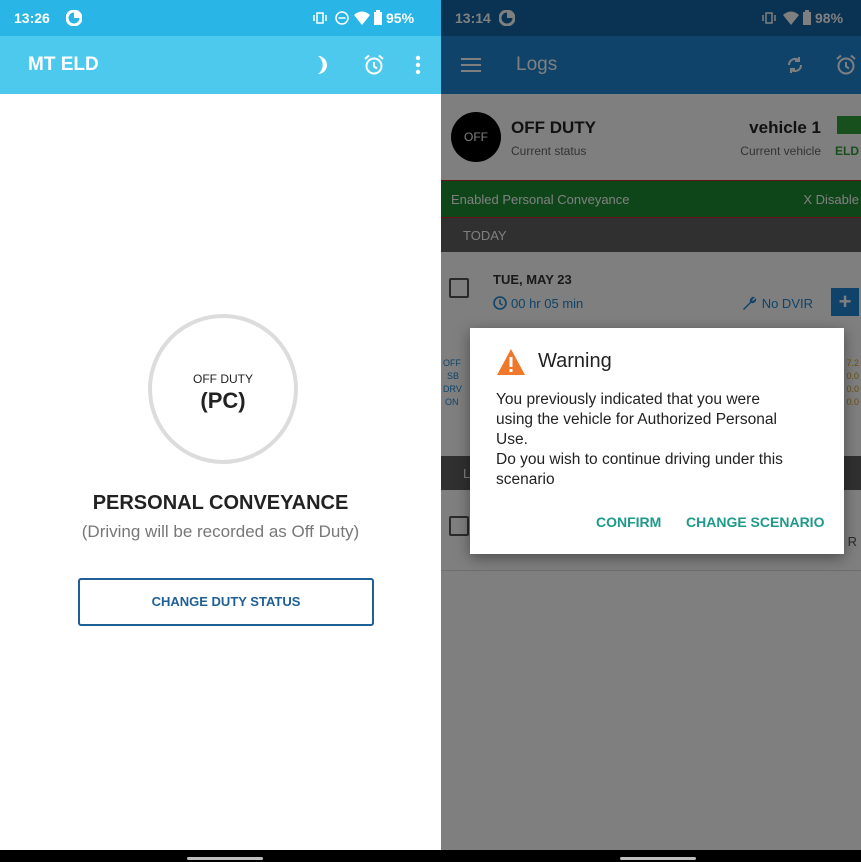 The width and height of the screenshot is (861, 862). Describe the element at coordinates (226, 602) in the screenshot. I see `change-duty-status-button: CHANGE DUTY STATUS` at that location.